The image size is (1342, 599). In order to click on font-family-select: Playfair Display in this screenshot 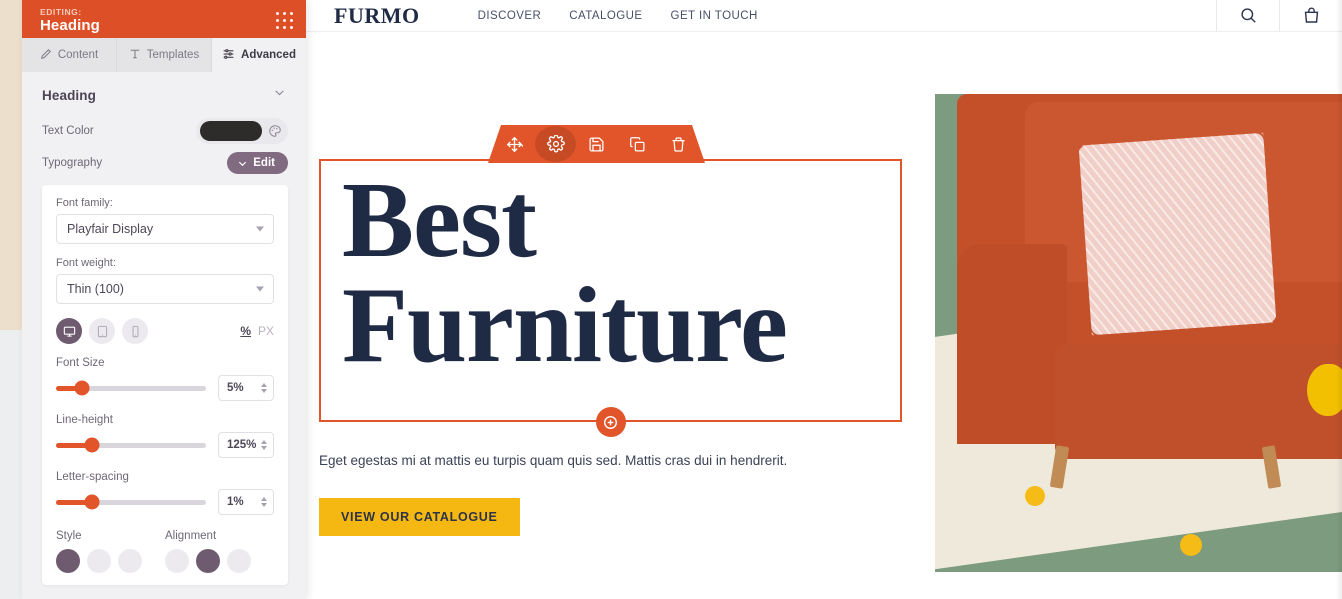, I will do `click(165, 229)`.